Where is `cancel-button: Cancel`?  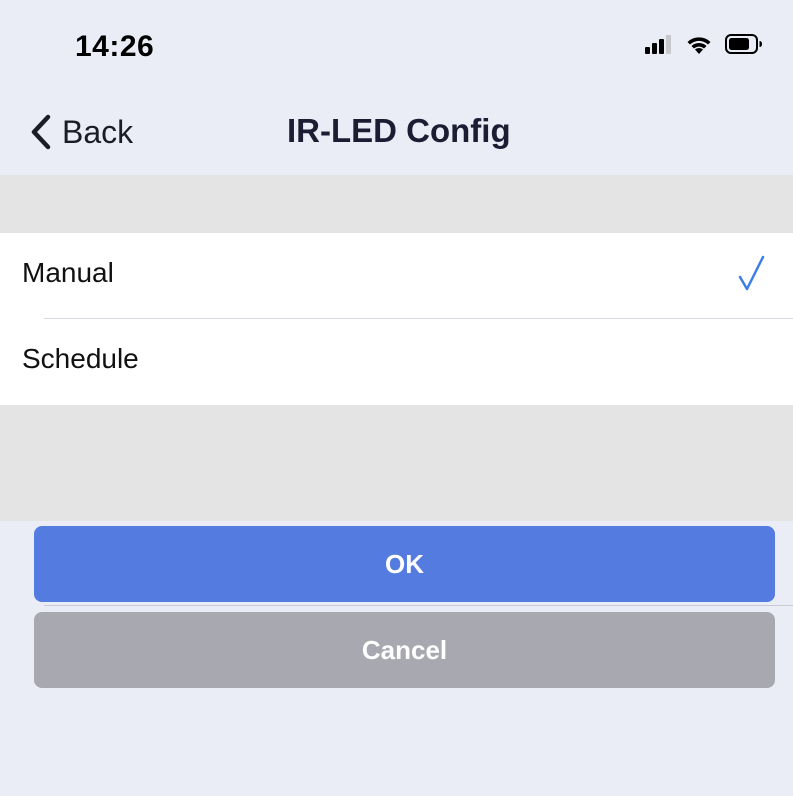
cancel-button: Cancel is located at coordinates (404, 650).